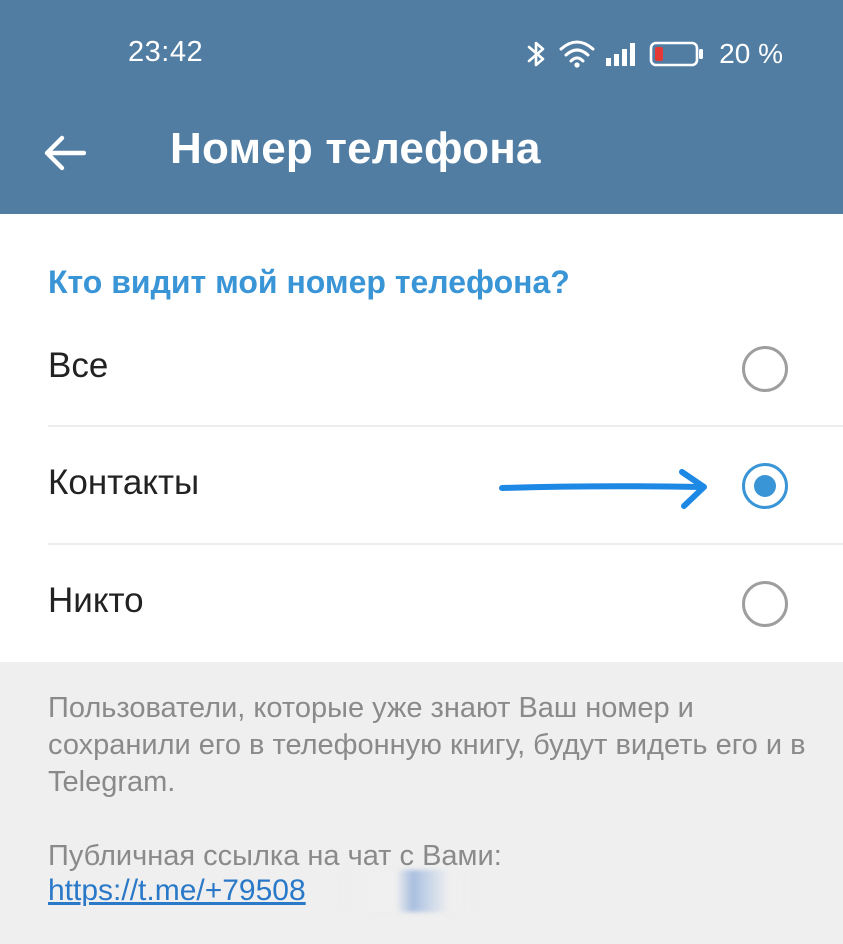 This screenshot has height=944, width=843. What do you see at coordinates (355, 148) in the screenshot?
I see `page-title: Номер телефона` at bounding box center [355, 148].